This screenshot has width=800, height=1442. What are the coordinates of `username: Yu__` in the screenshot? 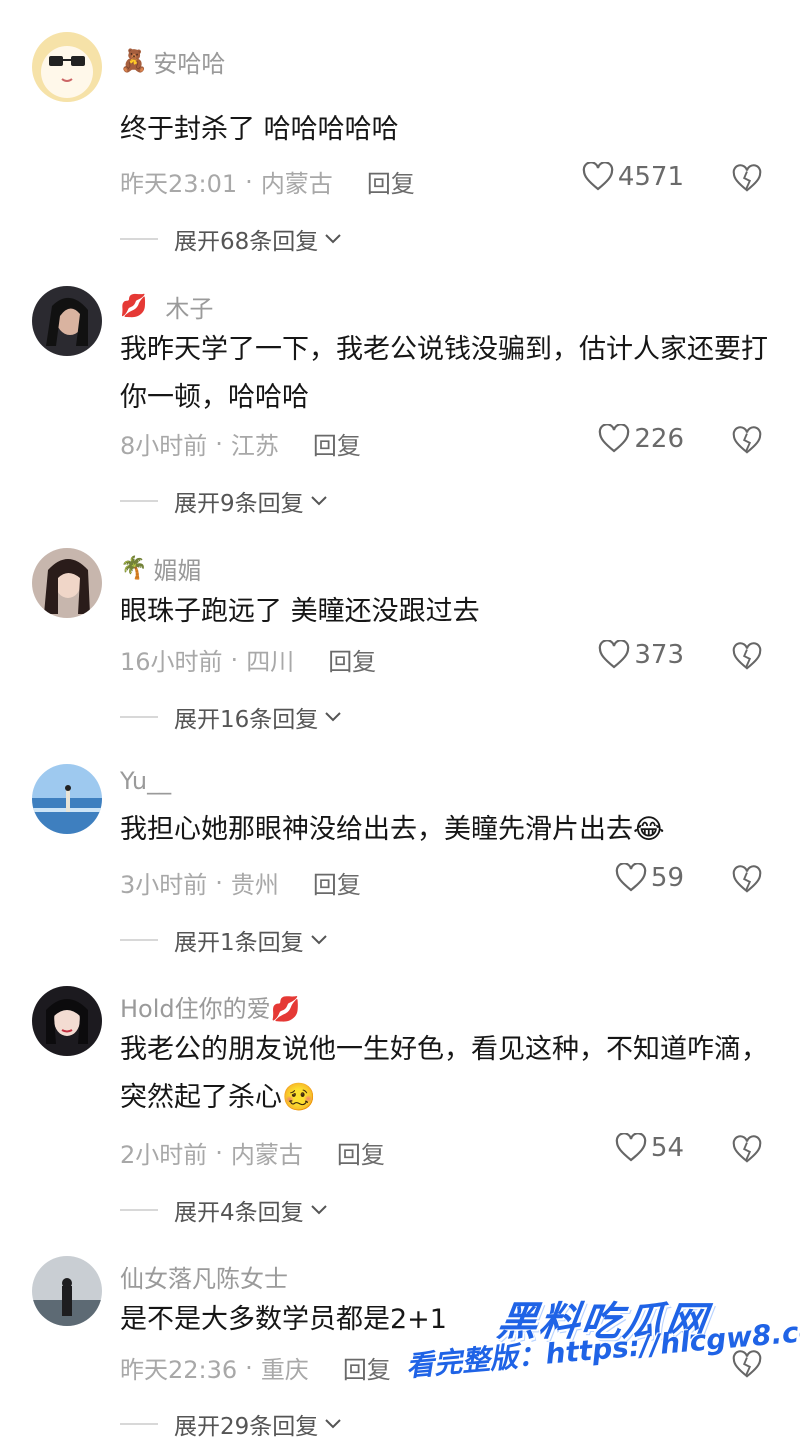 It's located at (145, 781).